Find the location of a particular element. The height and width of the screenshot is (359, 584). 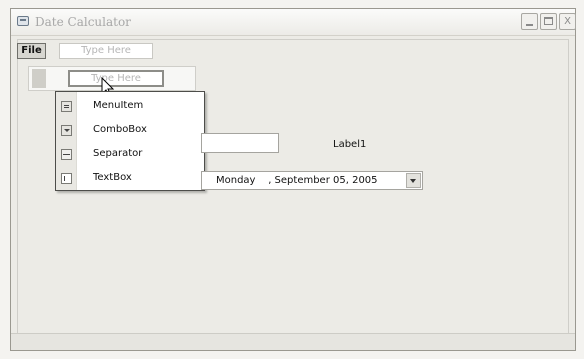

maximize-button is located at coordinates (548, 21).